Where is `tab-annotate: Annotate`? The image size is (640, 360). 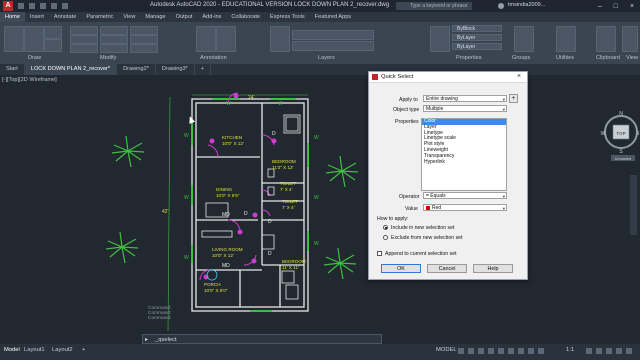
tab-annotate: Annotate is located at coordinates (65, 17).